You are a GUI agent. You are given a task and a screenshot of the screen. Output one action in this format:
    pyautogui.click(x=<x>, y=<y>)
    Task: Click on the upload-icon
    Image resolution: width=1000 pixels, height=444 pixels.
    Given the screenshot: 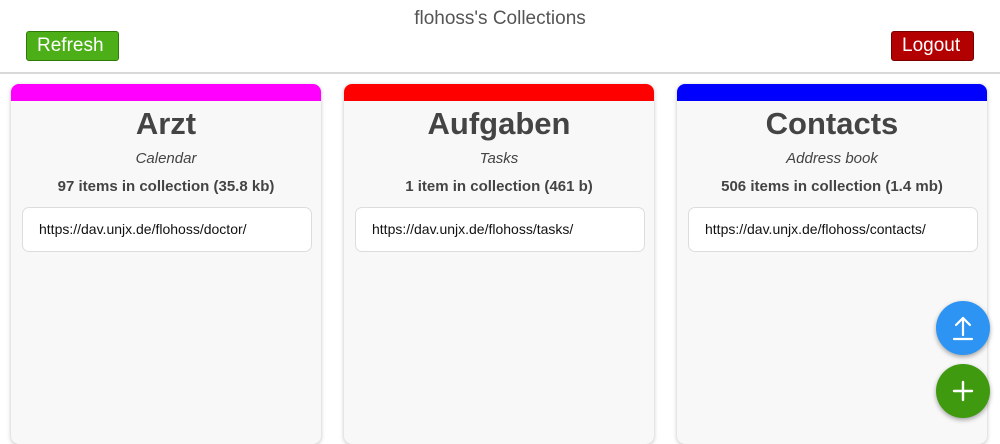 What is the action you would take?
    pyautogui.click(x=963, y=328)
    